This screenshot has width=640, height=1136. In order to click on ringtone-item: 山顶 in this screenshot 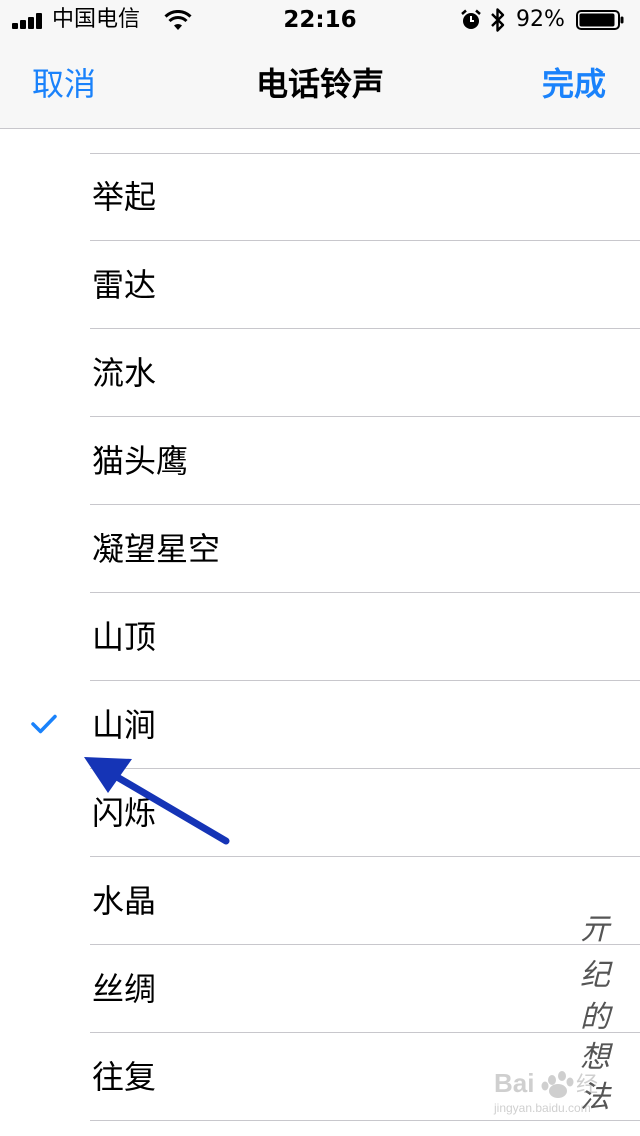, I will do `click(320, 637)`.